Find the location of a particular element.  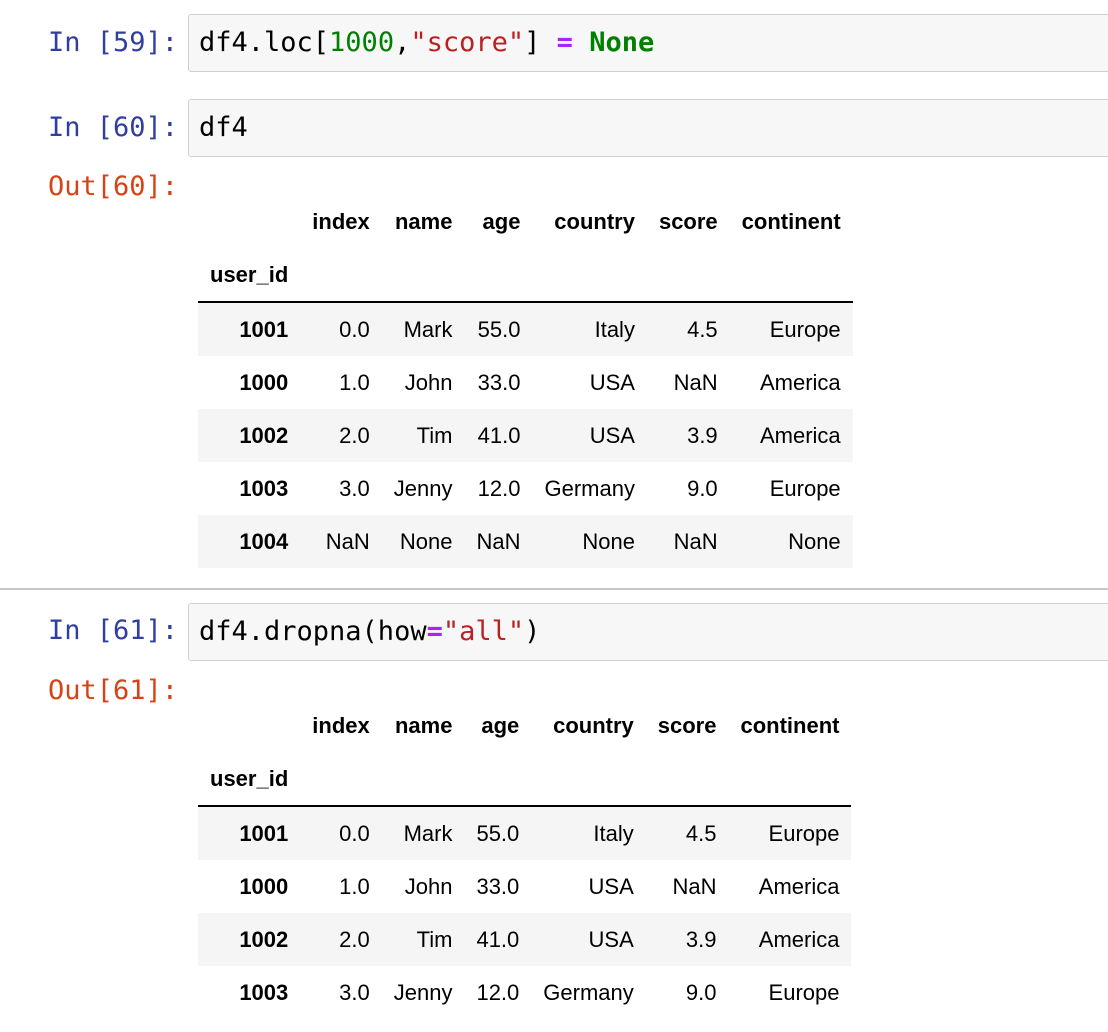

code-token: df4.loc[ is located at coordinates (264, 42).